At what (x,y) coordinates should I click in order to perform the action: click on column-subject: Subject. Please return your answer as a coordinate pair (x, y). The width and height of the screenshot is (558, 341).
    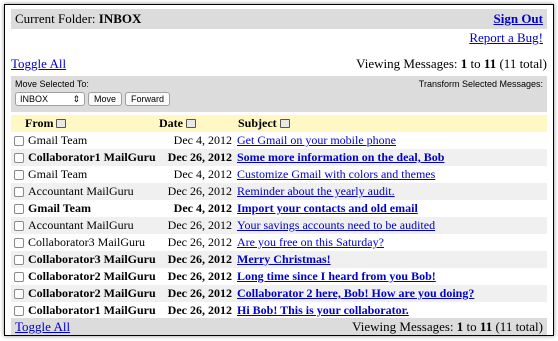
    Looking at the image, I should click on (257, 123).